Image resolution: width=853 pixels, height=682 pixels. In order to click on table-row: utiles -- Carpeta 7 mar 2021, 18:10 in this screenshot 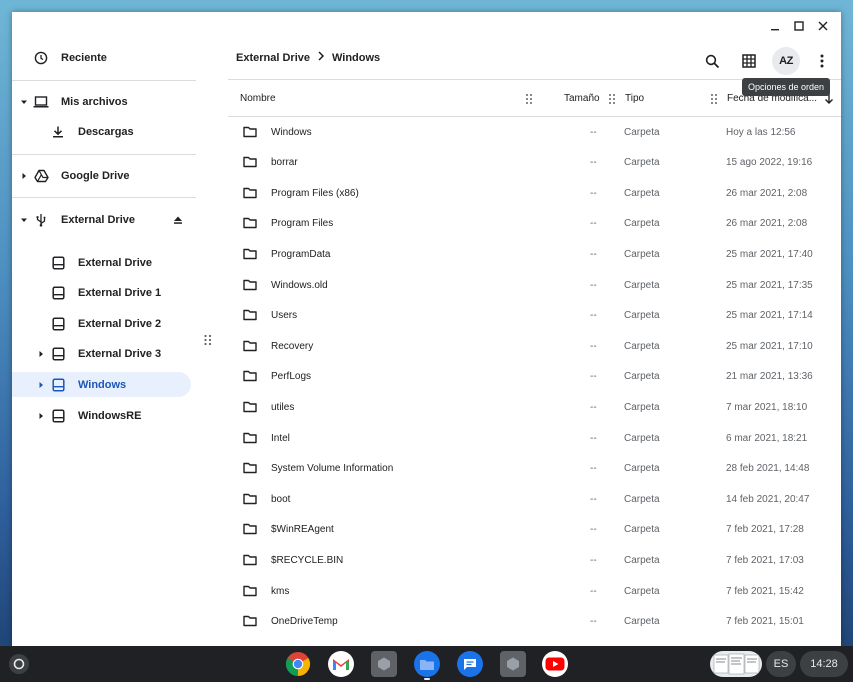, I will do `click(534, 408)`.